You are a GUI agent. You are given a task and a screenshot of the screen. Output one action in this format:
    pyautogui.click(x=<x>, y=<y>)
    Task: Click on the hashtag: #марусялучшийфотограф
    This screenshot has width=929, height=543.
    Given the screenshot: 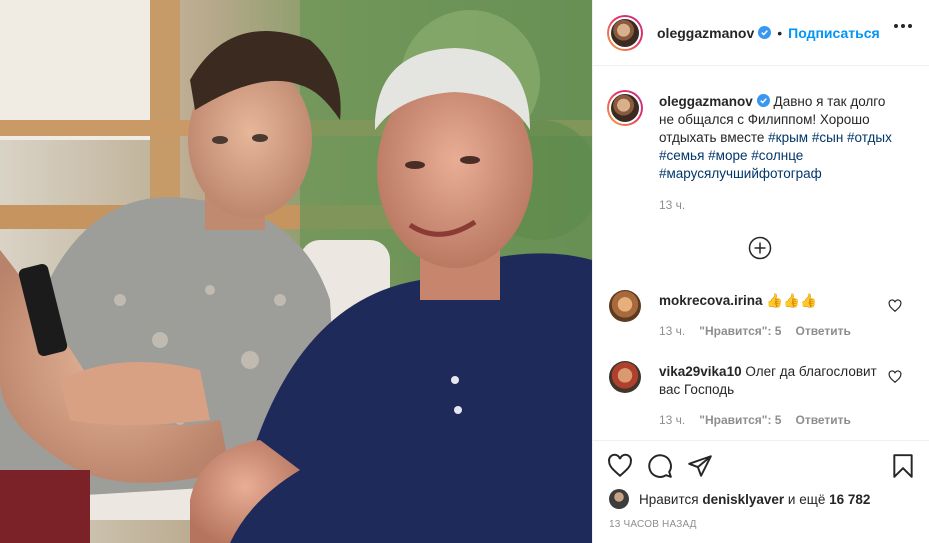 What is the action you would take?
    pyautogui.click(x=740, y=173)
    